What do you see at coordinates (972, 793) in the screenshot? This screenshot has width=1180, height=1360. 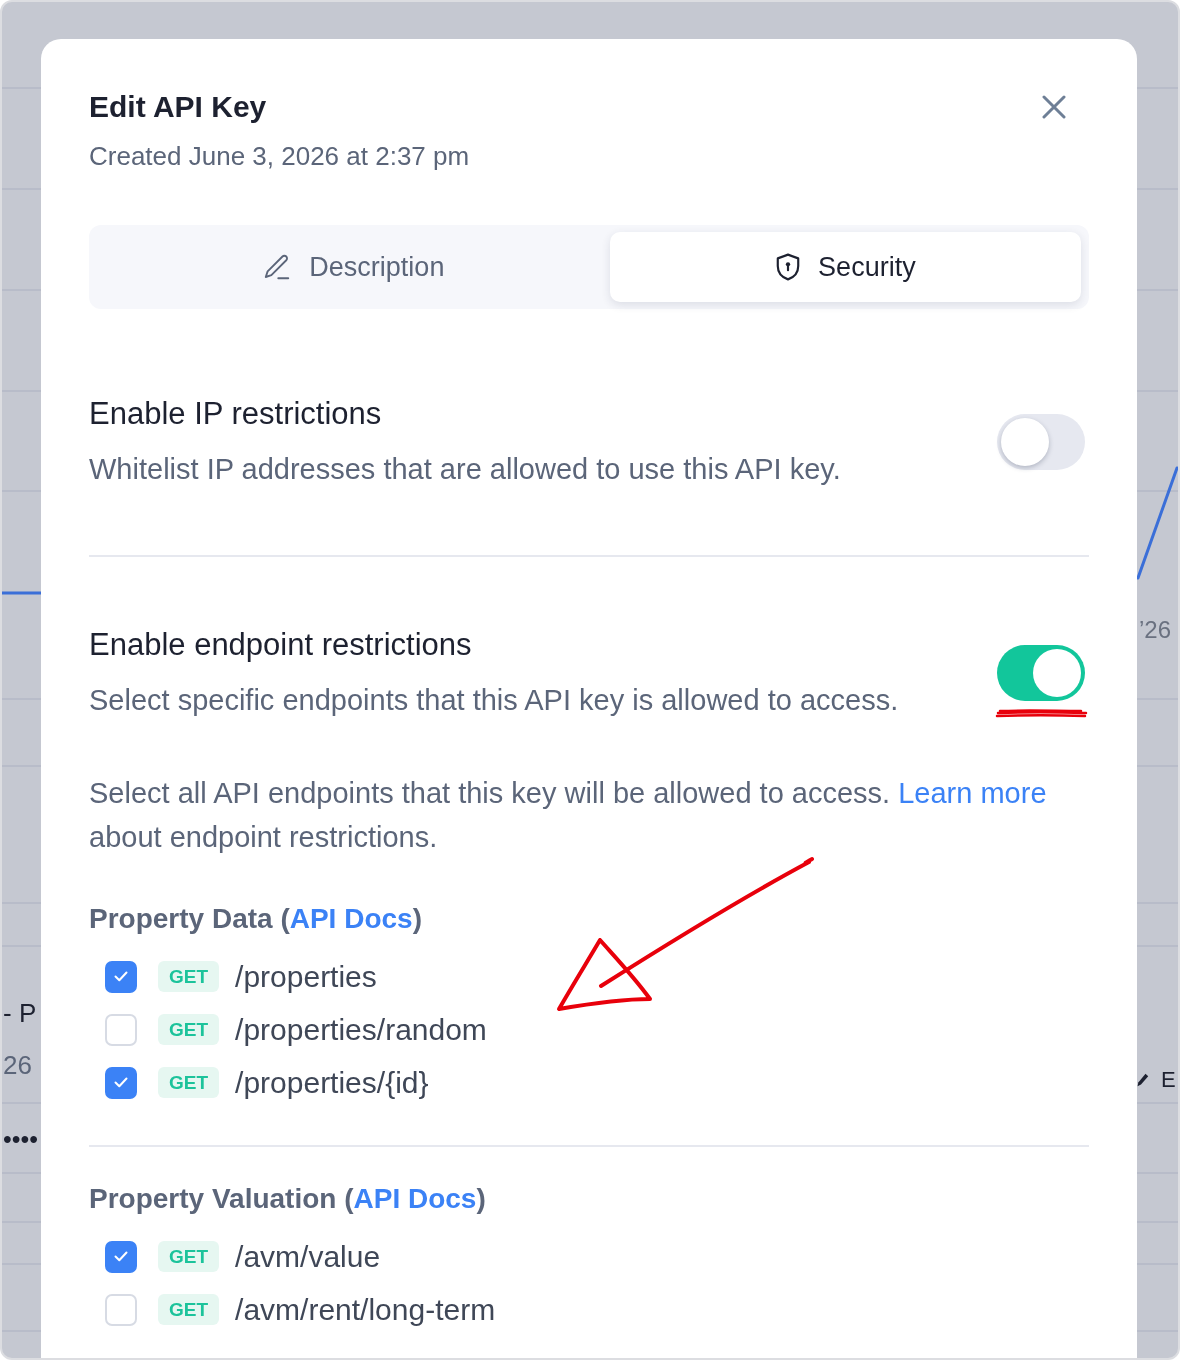 I see `learn-more-link: Learn more` at bounding box center [972, 793].